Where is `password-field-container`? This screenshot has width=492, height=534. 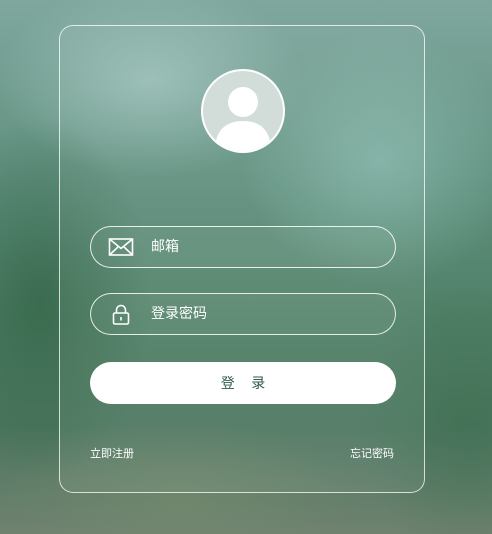
password-field-container is located at coordinates (243, 314).